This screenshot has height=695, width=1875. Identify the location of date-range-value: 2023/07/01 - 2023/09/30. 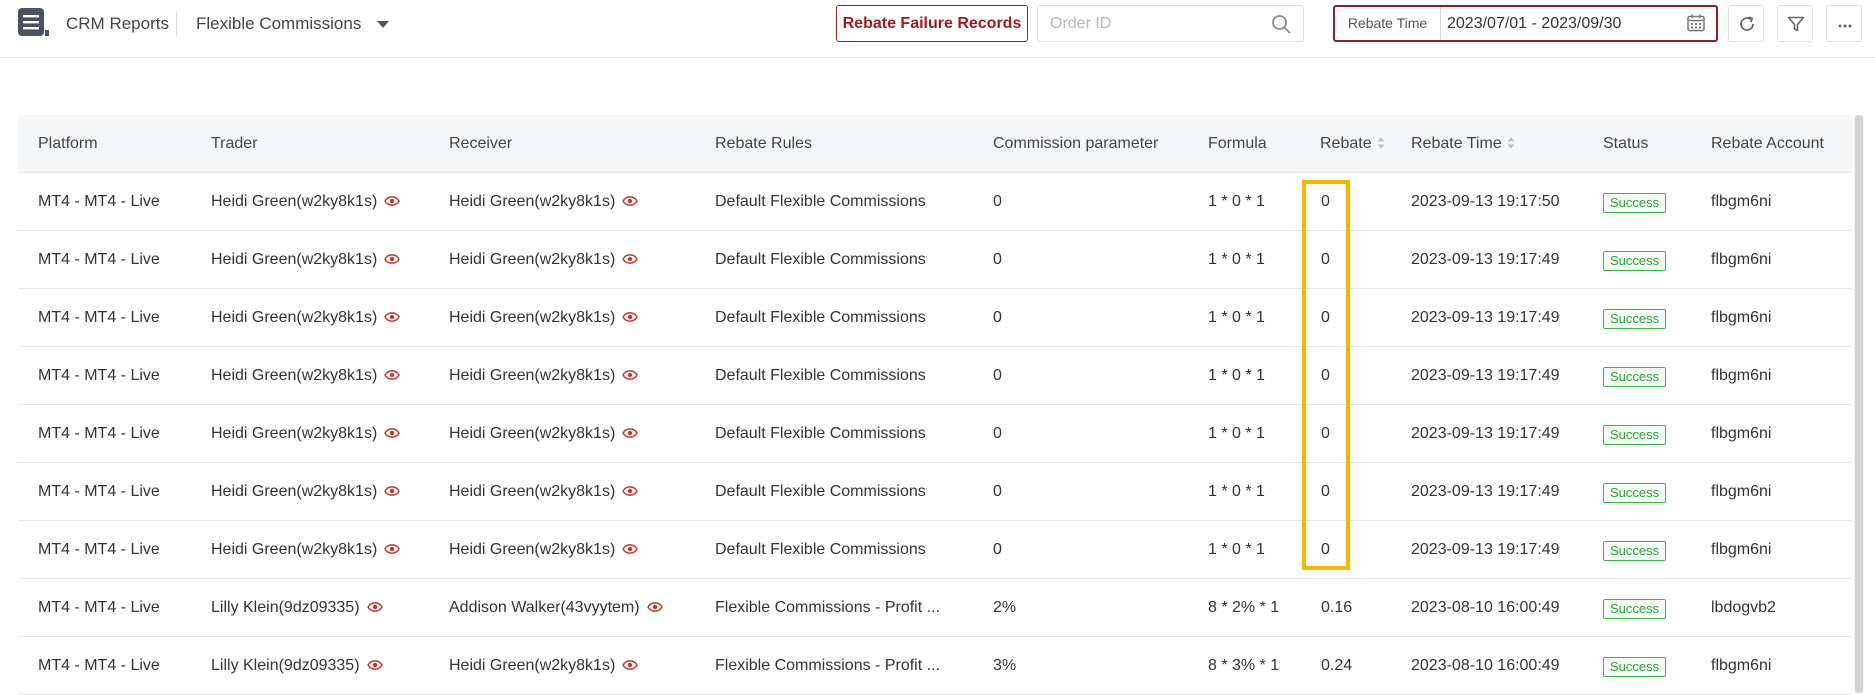
(1534, 23).